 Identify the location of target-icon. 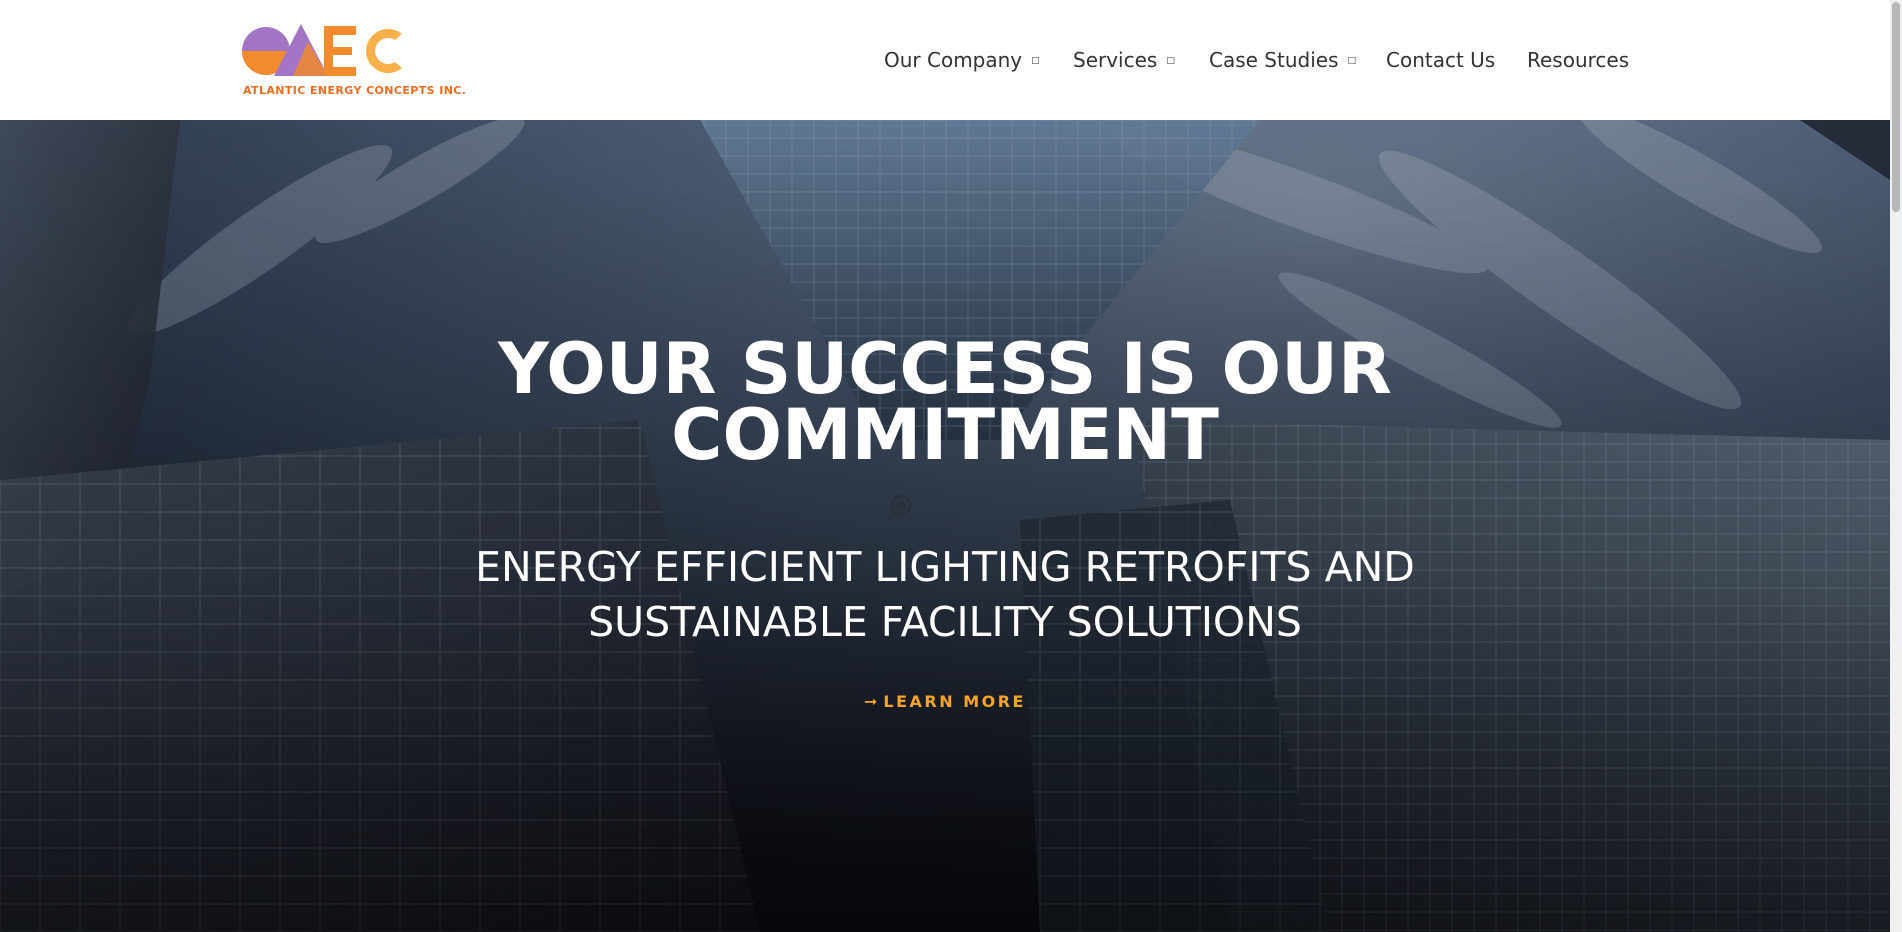
(899, 507).